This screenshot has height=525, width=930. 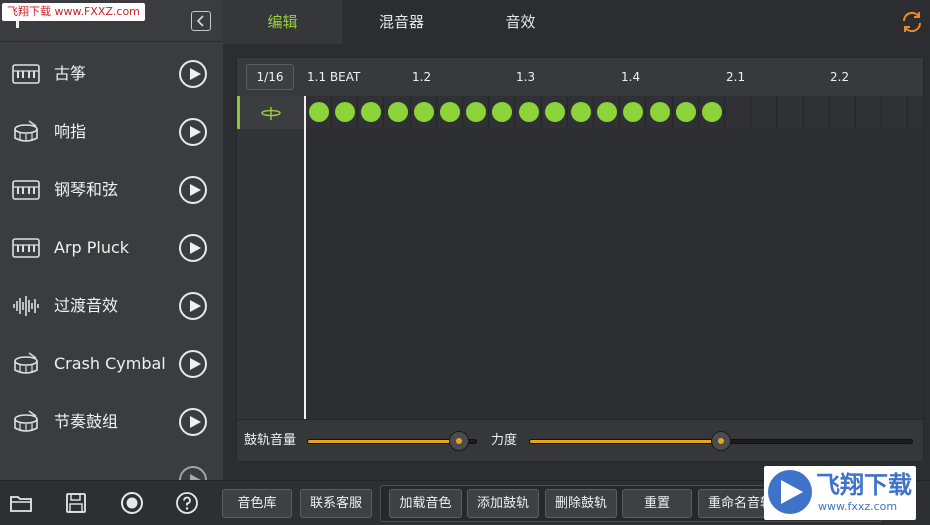 I want to click on instrument-item-partial, so click(x=111, y=465).